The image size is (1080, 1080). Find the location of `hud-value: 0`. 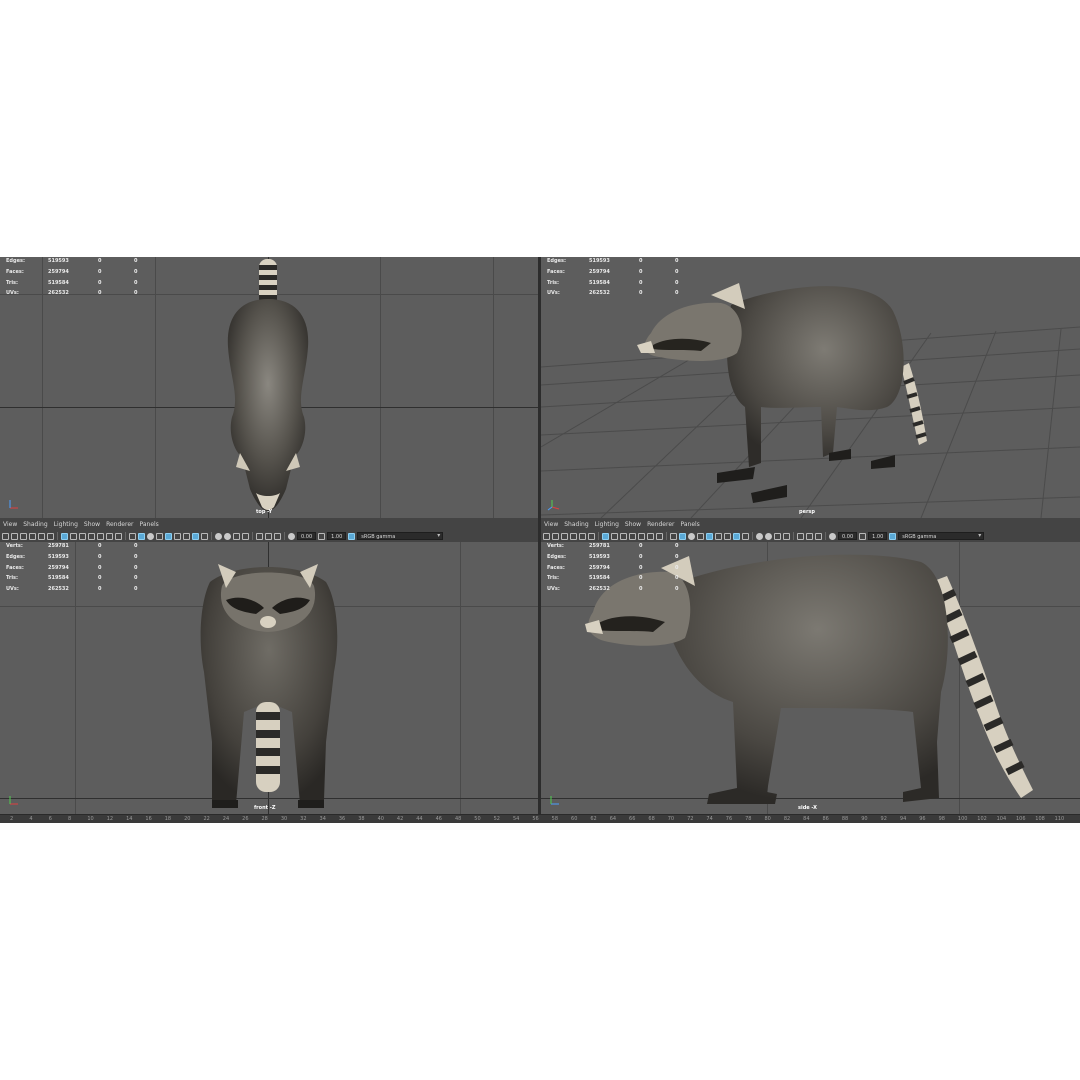

hud-value: 0 is located at coordinates (136, 578).